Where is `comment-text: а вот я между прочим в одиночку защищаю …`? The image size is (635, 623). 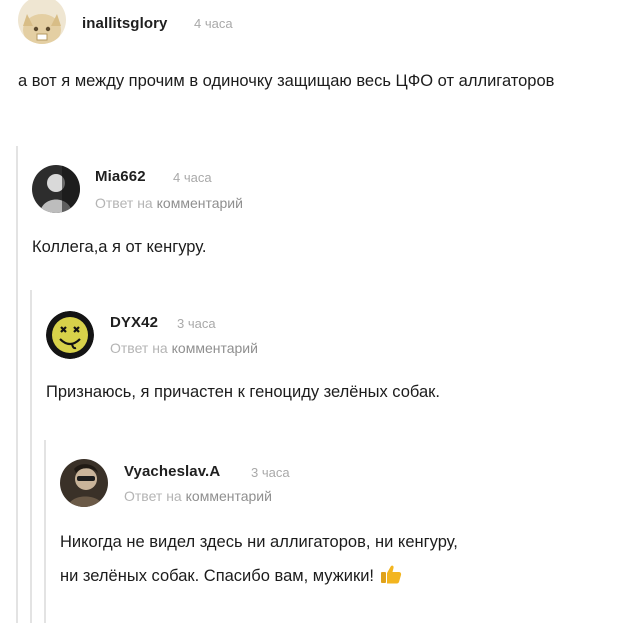 comment-text: а вот я между прочим в одиночку защищаю … is located at coordinates (286, 81).